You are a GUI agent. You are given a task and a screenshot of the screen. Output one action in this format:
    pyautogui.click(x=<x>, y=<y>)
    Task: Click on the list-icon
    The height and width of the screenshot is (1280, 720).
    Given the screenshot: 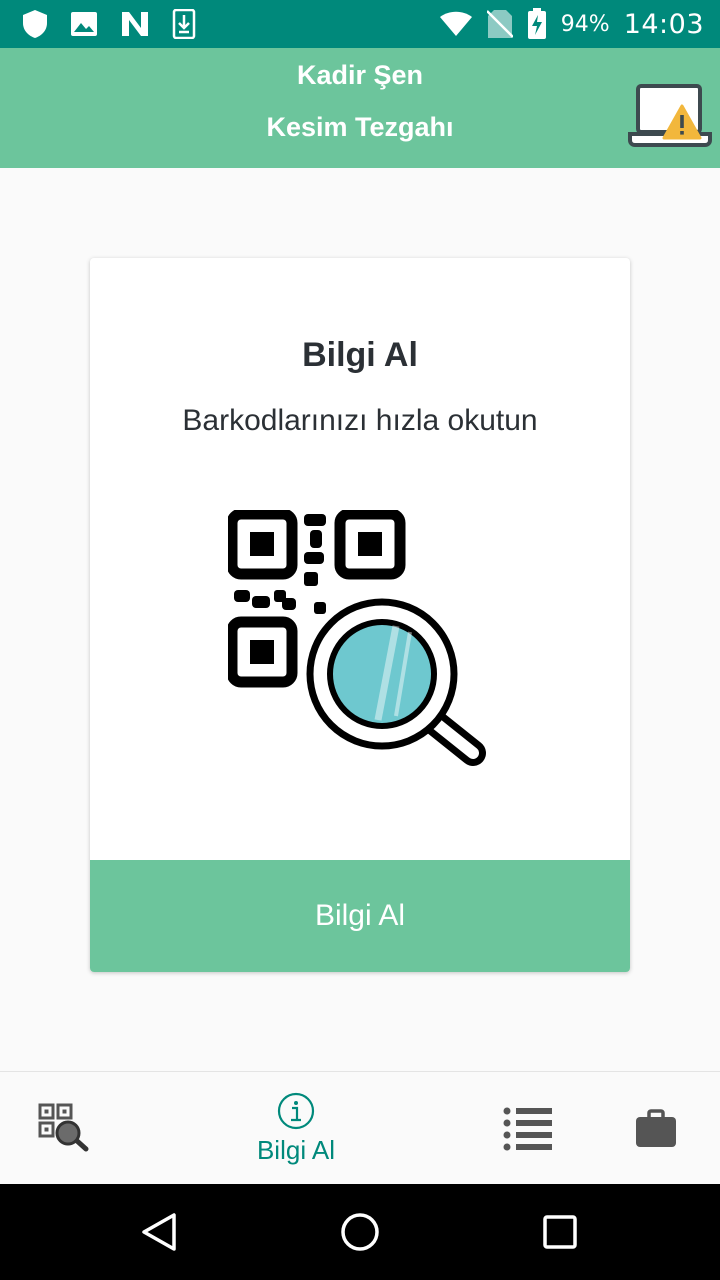 What is the action you would take?
    pyautogui.click(x=527, y=1128)
    